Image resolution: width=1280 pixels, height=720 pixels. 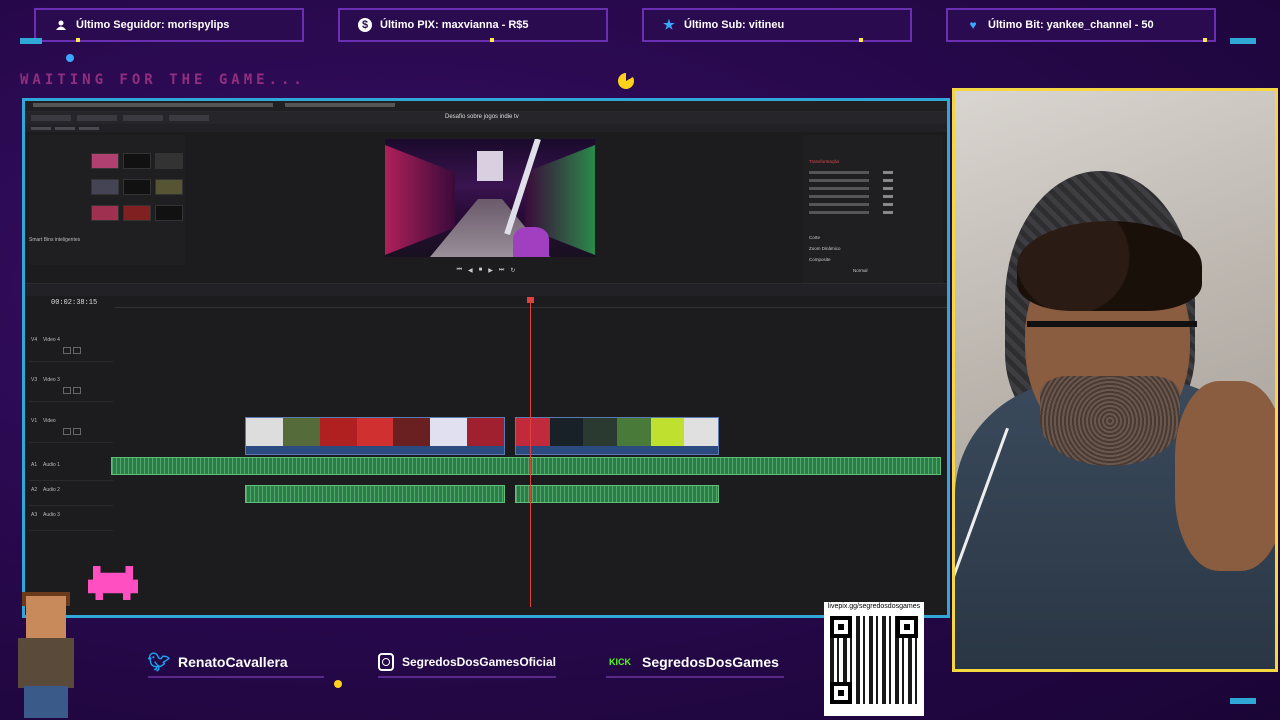 What do you see at coordinates (235, 664) in the screenshot?
I see `social-twitter: 🐦︎ RenatoCavallera` at bounding box center [235, 664].